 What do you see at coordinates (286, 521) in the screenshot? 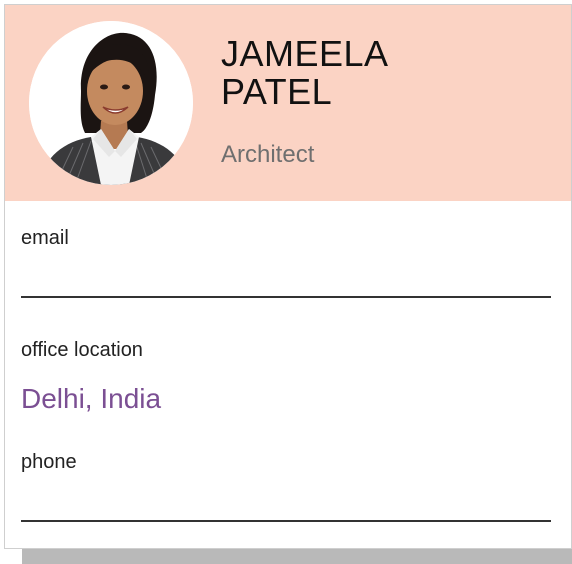
I see `phone-field` at bounding box center [286, 521].